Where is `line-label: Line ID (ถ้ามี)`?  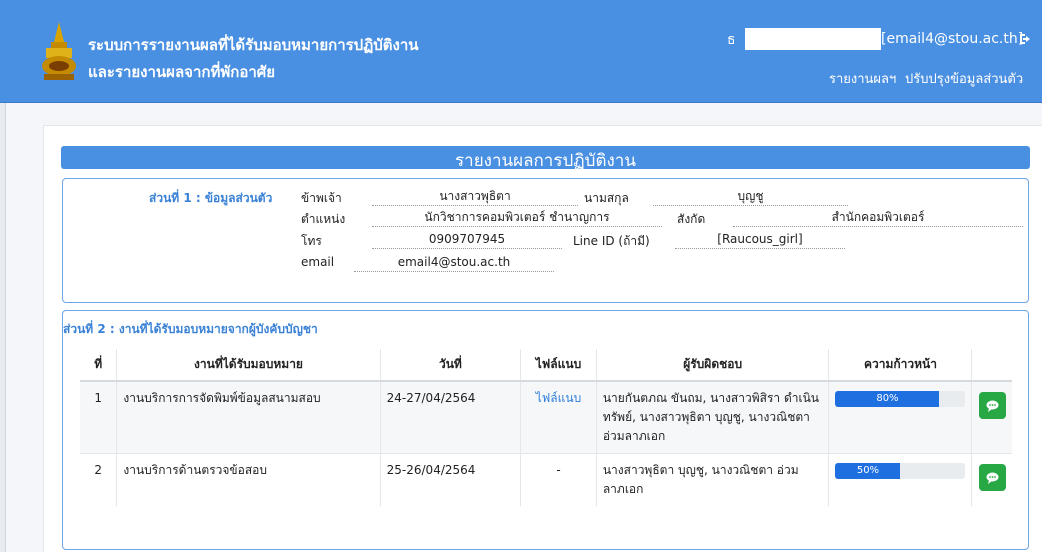 line-label: Line ID (ถ้ามี) is located at coordinates (611, 241).